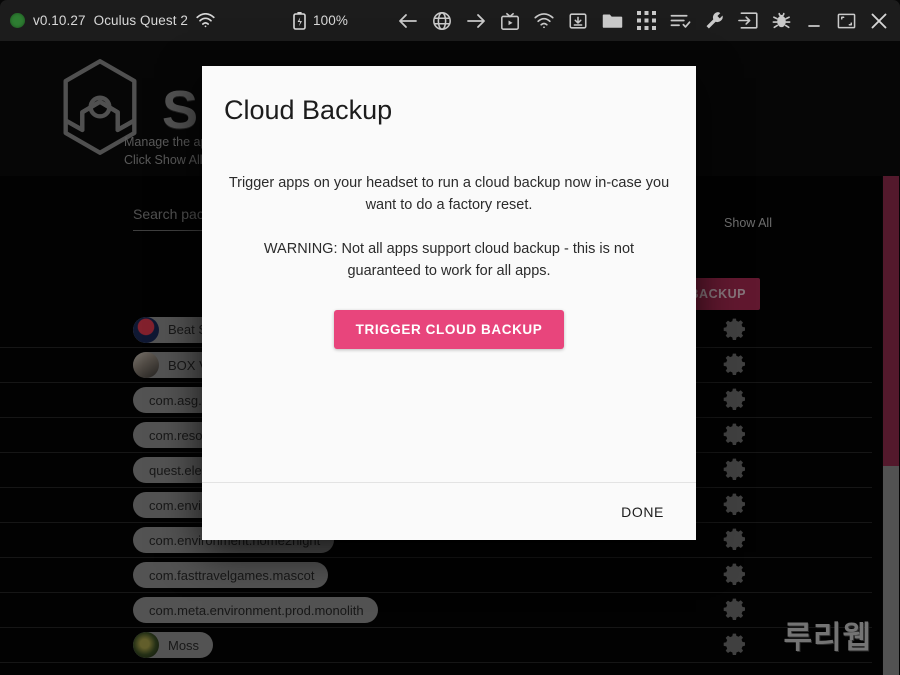  I want to click on battery-percent-label: 100%, so click(330, 20).